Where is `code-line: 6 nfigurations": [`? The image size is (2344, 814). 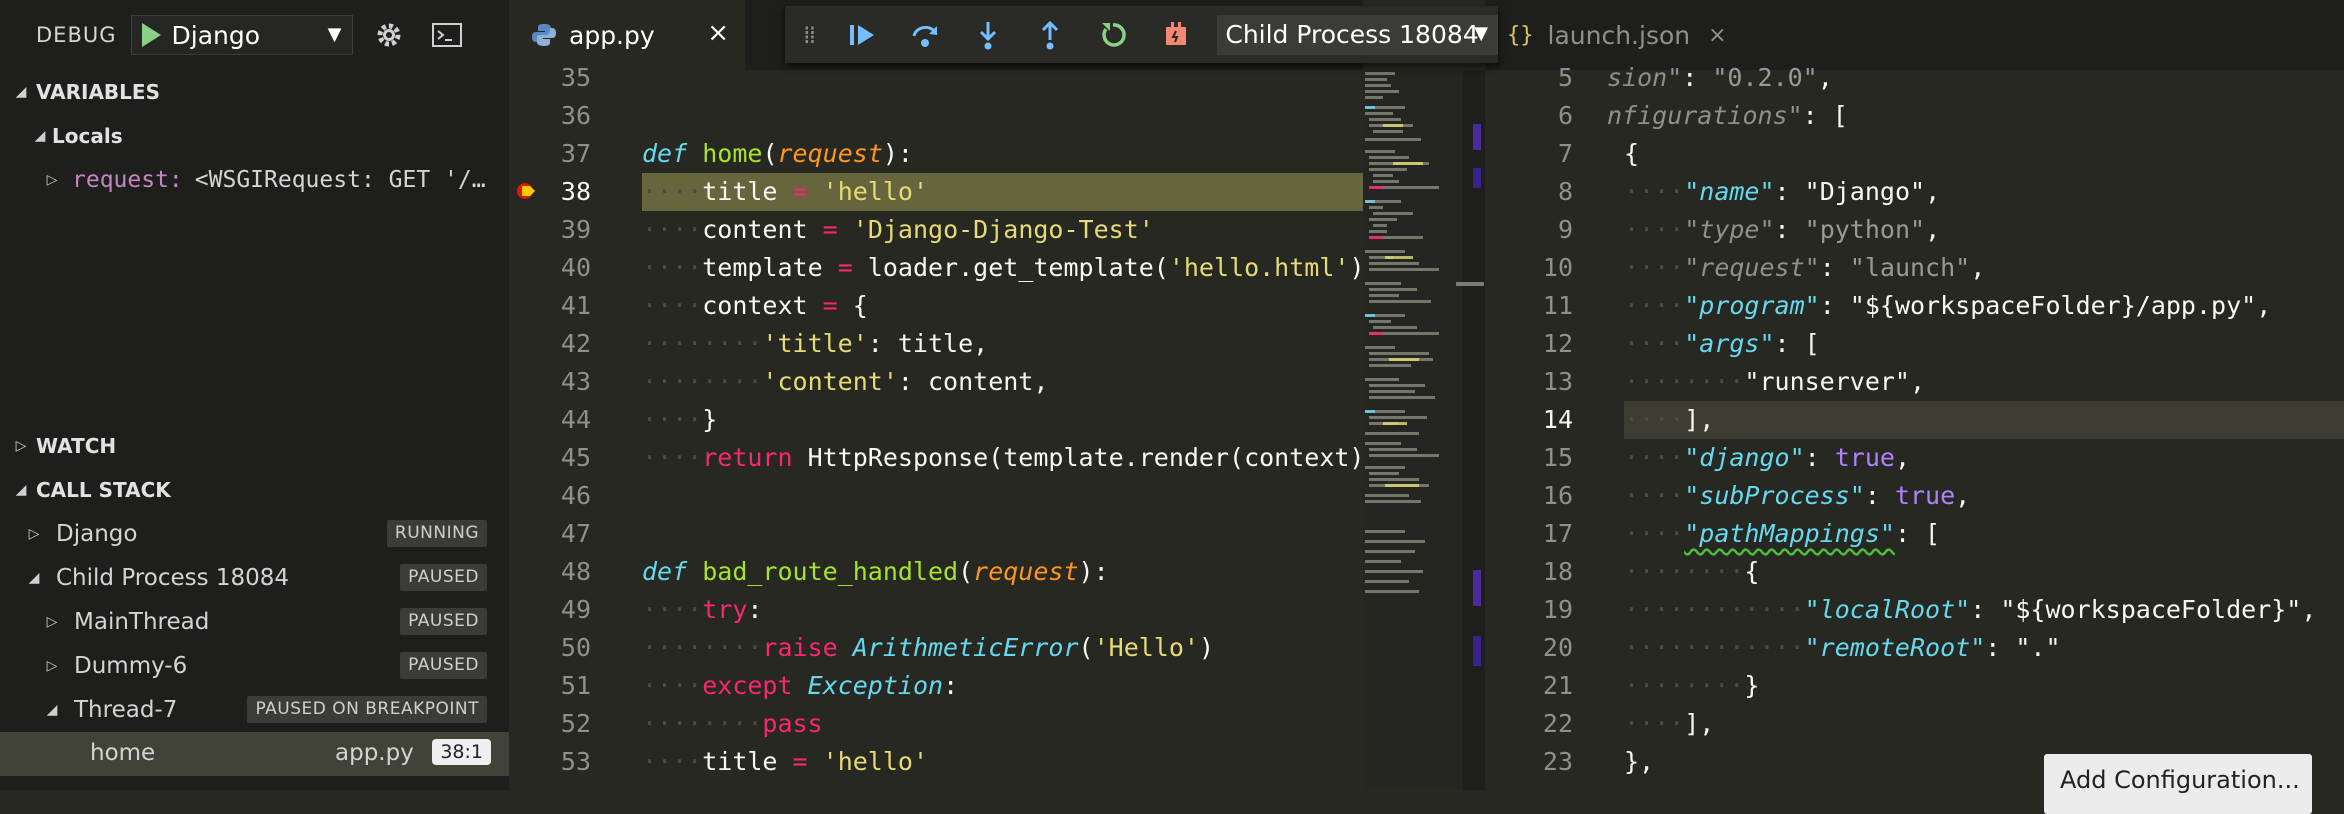
code-line: 6 nfigurations": [ is located at coordinates (1914, 116).